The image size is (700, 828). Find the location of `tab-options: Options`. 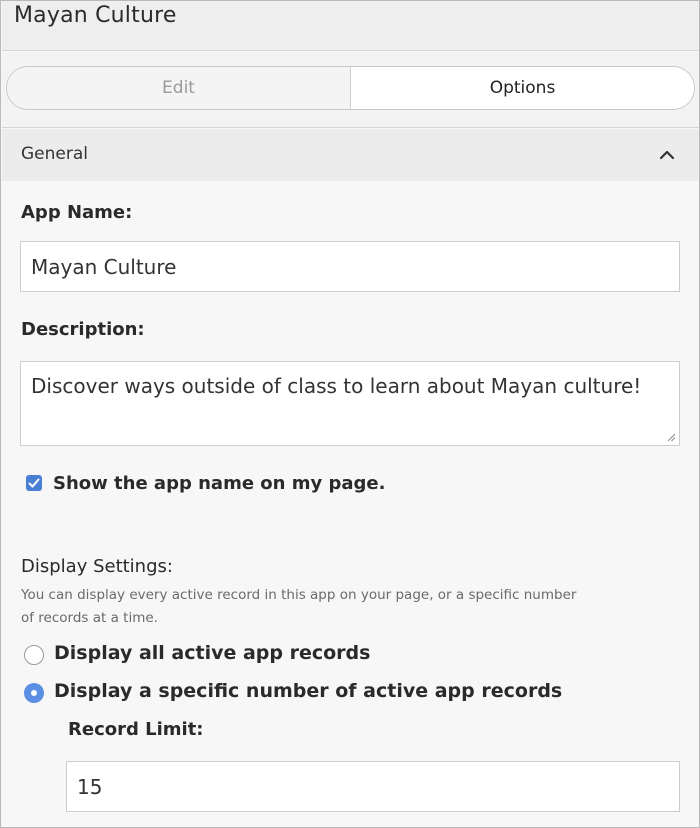

tab-options: Options is located at coordinates (522, 88).